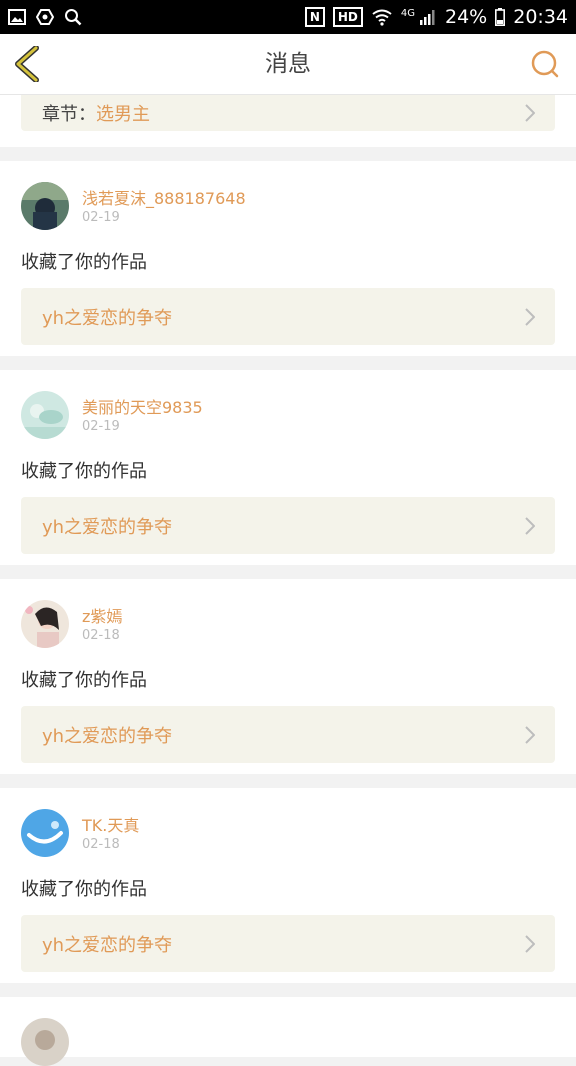 The width and height of the screenshot is (576, 1066). I want to click on top-nav-bar: 消息, so click(288, 64).